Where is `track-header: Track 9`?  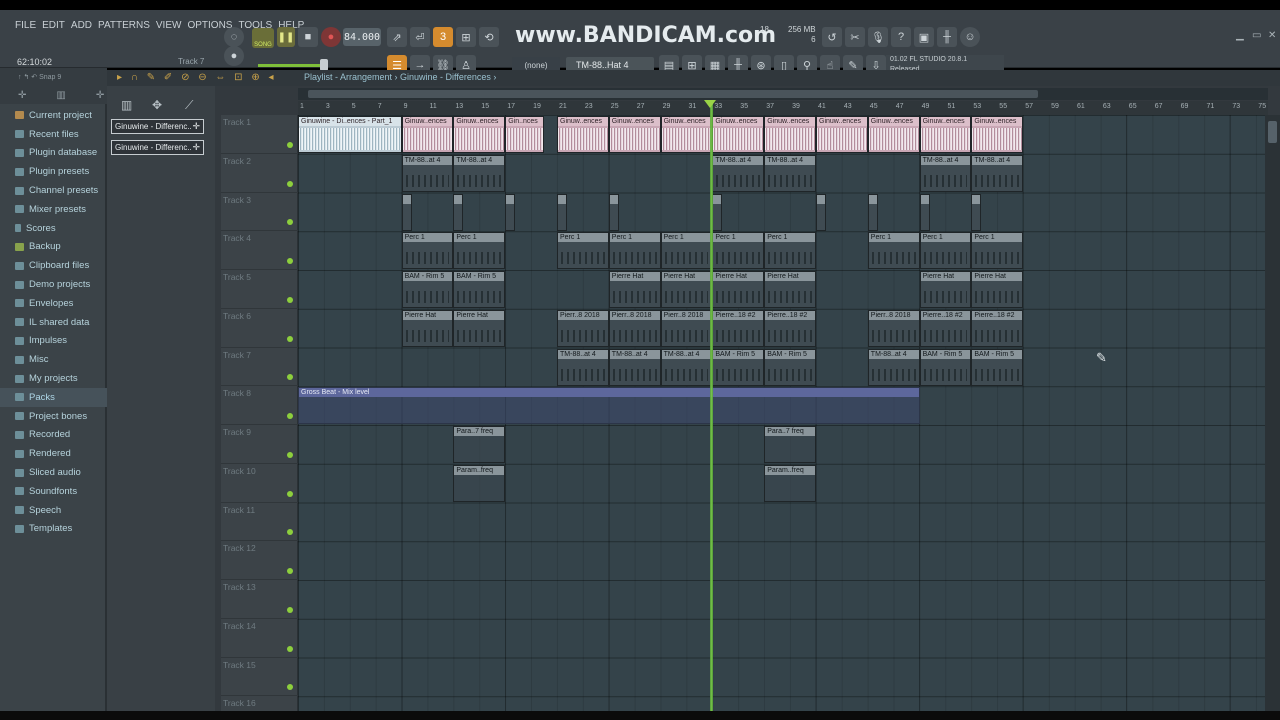 track-header: Track 9 is located at coordinates (259, 444).